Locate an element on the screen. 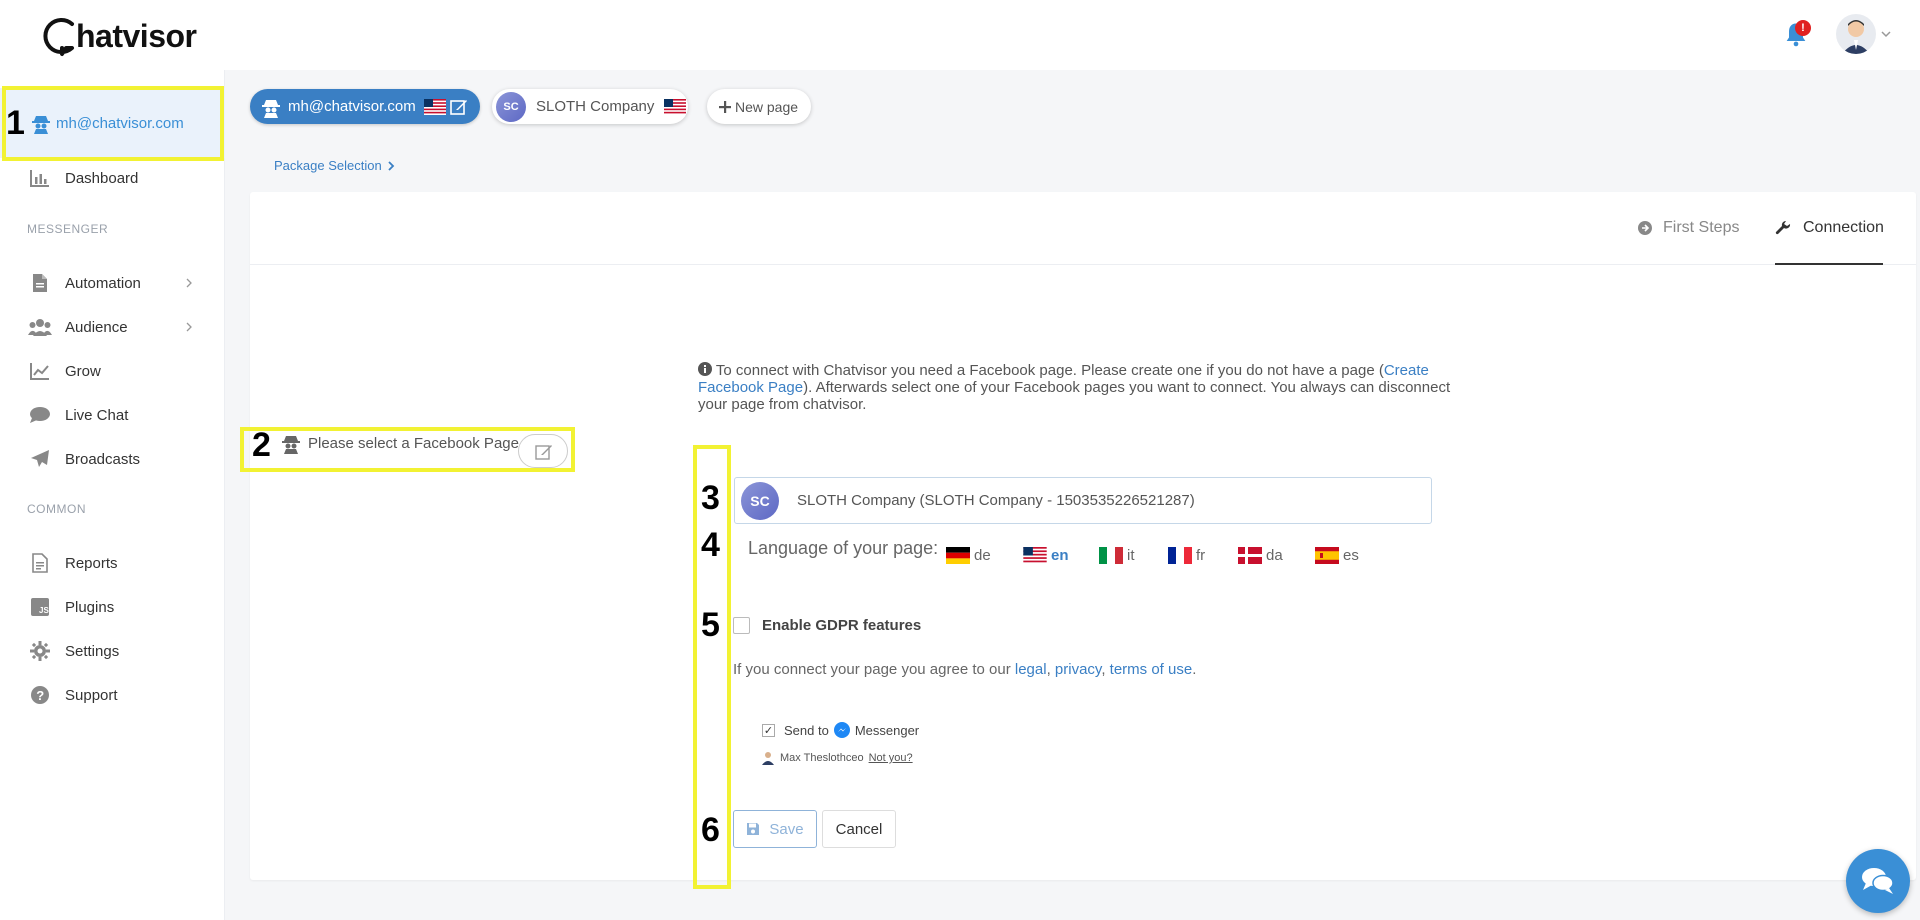 This screenshot has height=920, width=1920. edit-icon is located at coordinates (458, 107).